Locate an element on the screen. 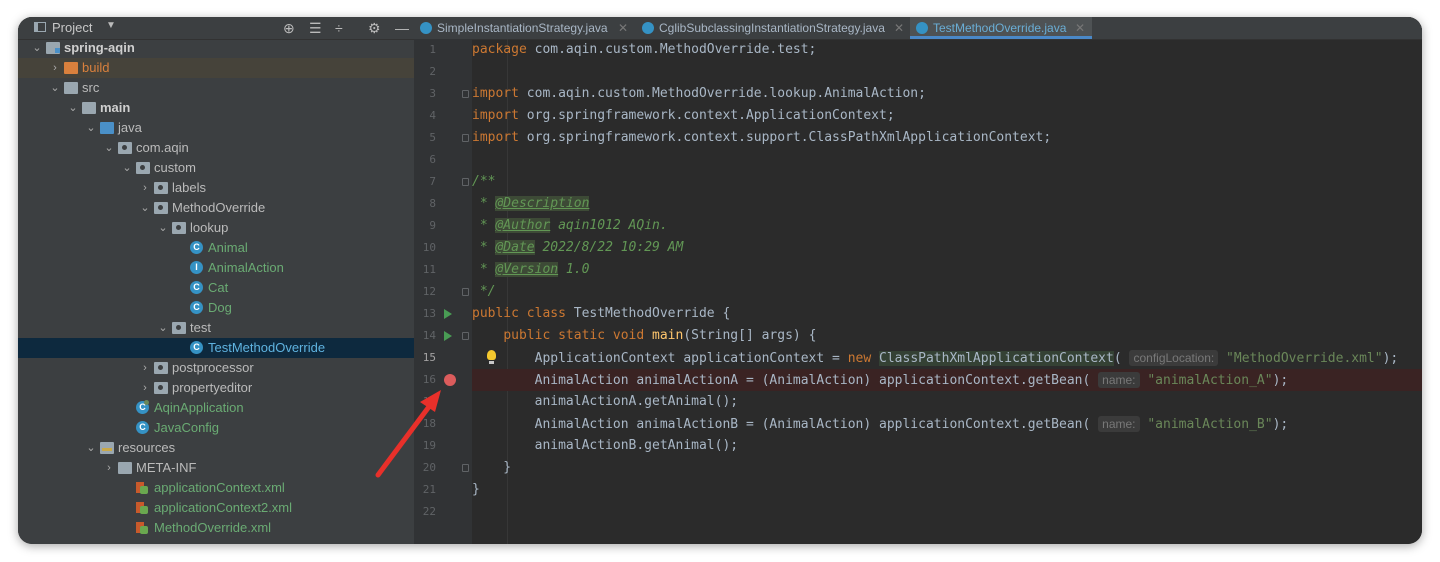 The height and width of the screenshot is (562, 1440). tree-item: I AnimalAction is located at coordinates (216, 268).